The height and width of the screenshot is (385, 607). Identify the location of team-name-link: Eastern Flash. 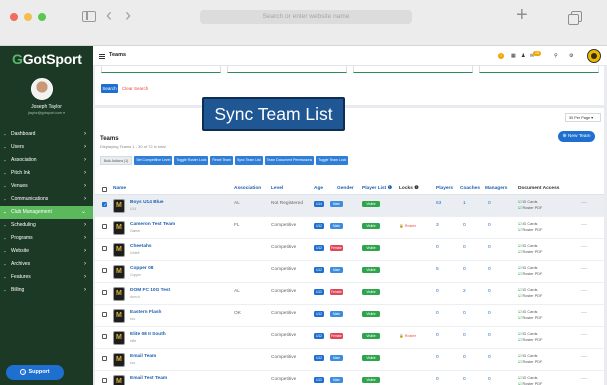
(145, 312).